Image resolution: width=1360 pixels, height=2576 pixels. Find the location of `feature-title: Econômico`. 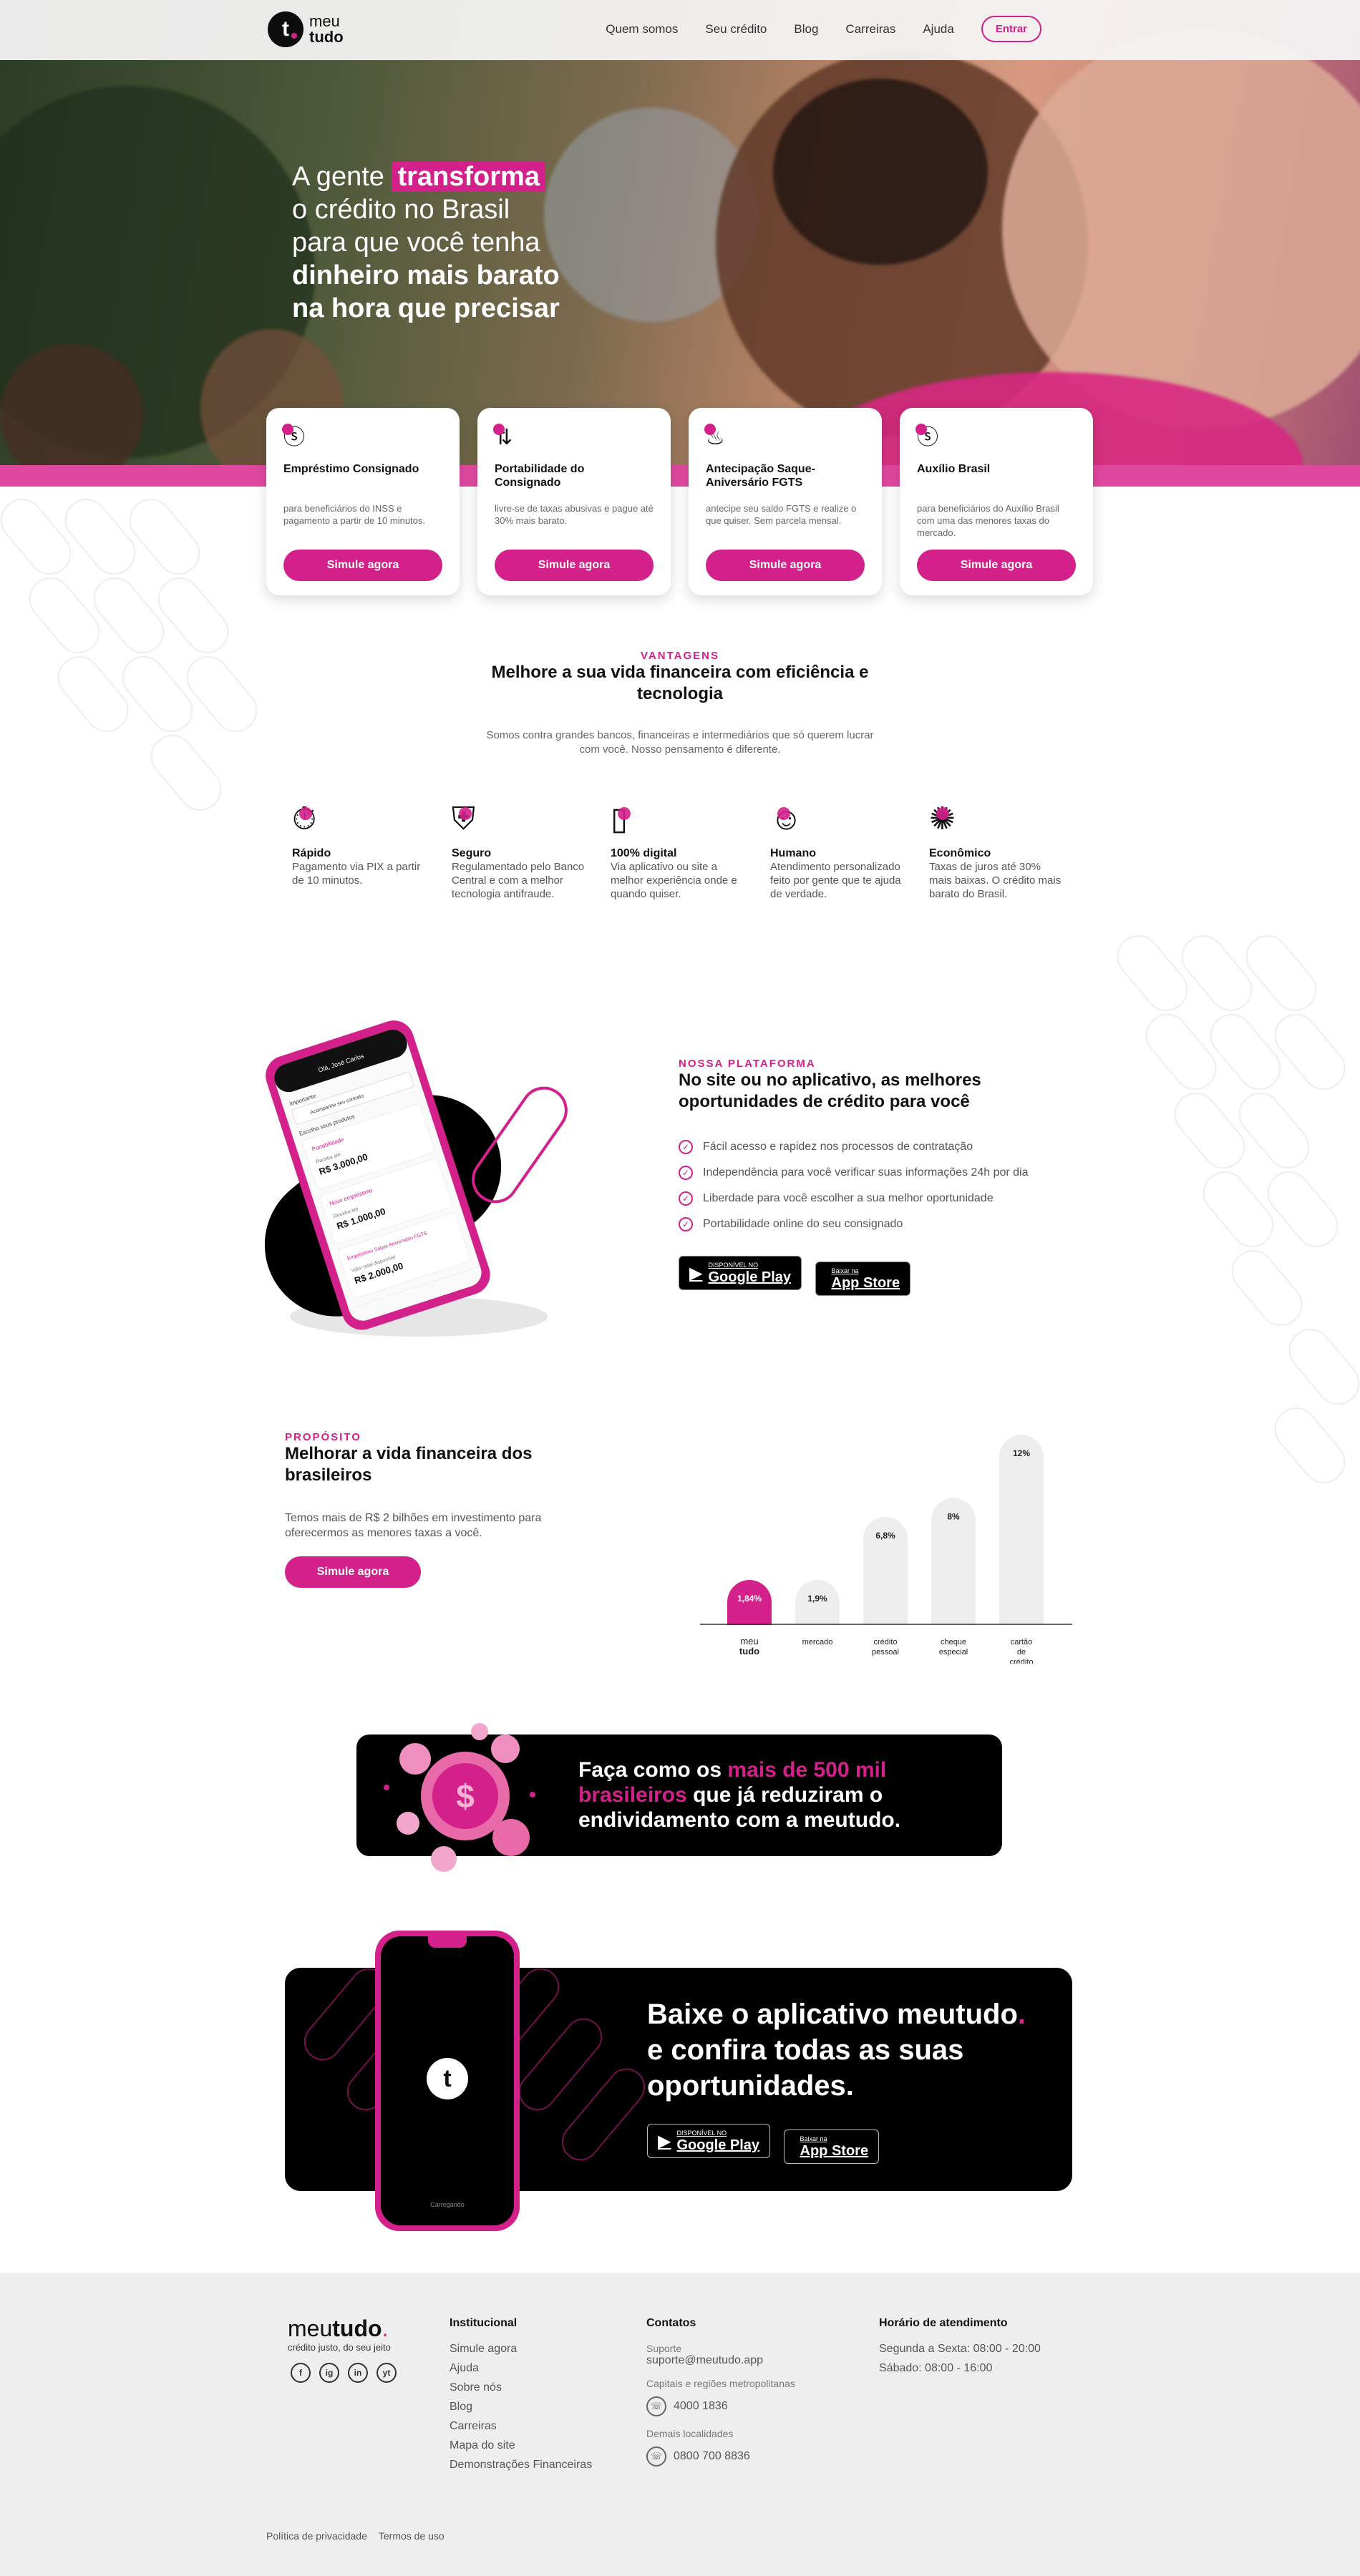

feature-title: Econômico is located at coordinates (960, 853).